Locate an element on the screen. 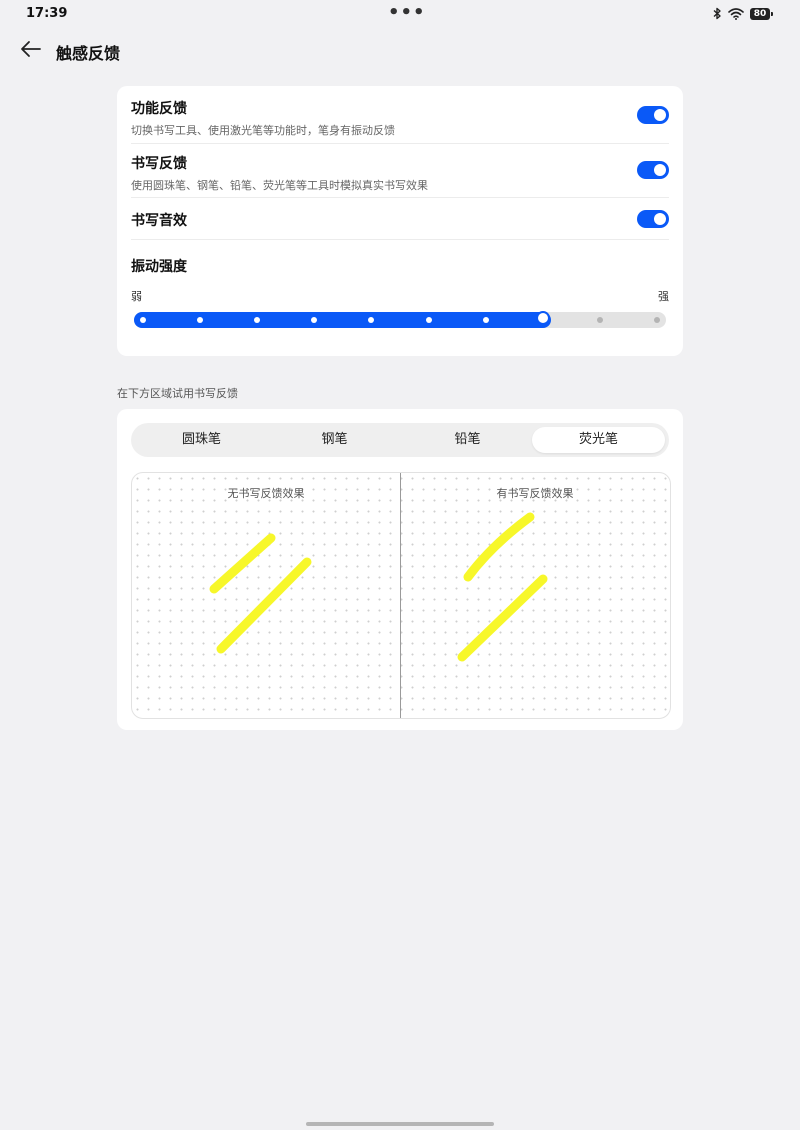  setting-writing-feedback: 书写反馈 使用圆珠笔、钢笔、铅笔、荧光笔等工具时模拟真实书写效果 is located at coordinates (400, 175).